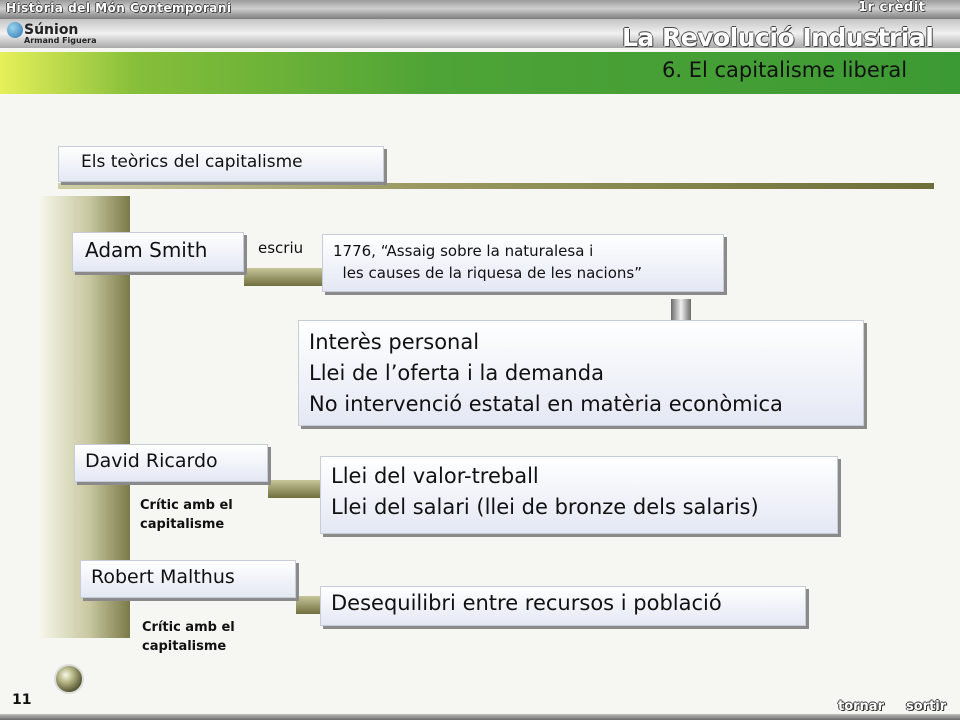 Image resolution: width=960 pixels, height=720 pixels. What do you see at coordinates (861, 706) in the screenshot?
I see `back-link: tornar` at bounding box center [861, 706].